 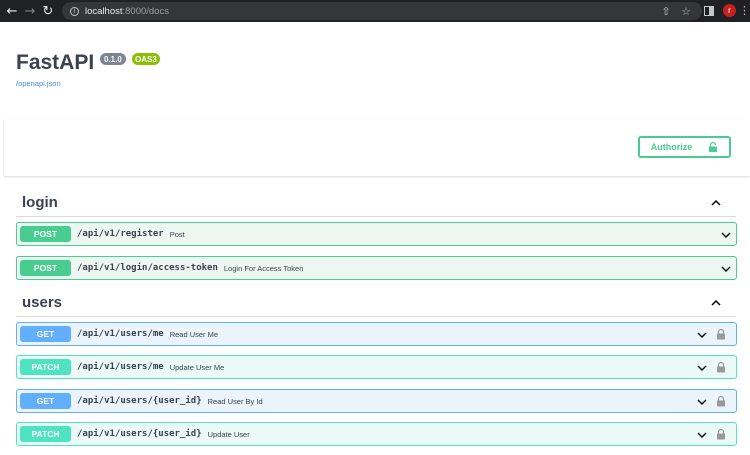 What do you see at coordinates (113, 59) in the screenshot?
I see `version-badge: 0.1.0` at bounding box center [113, 59].